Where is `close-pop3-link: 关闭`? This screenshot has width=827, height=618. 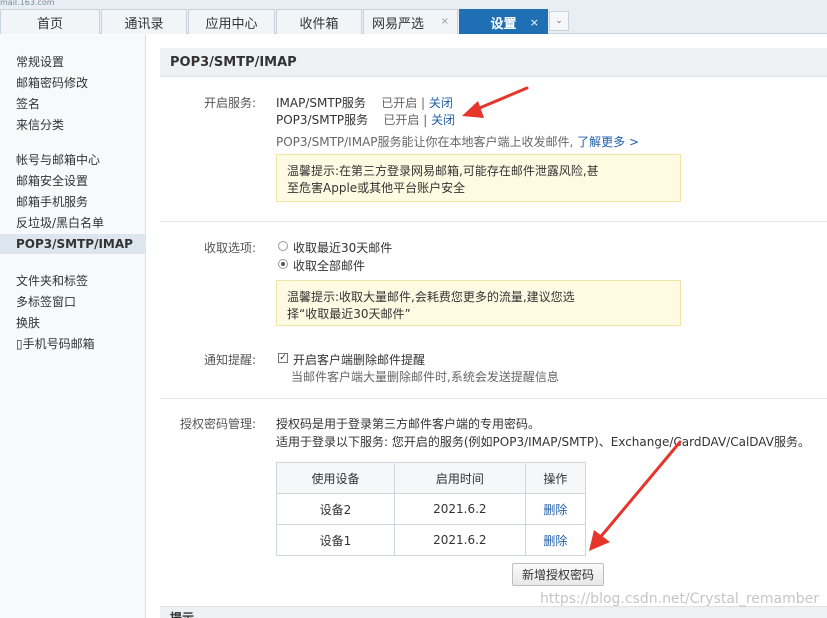
close-pop3-link: 关闭 is located at coordinates (443, 120).